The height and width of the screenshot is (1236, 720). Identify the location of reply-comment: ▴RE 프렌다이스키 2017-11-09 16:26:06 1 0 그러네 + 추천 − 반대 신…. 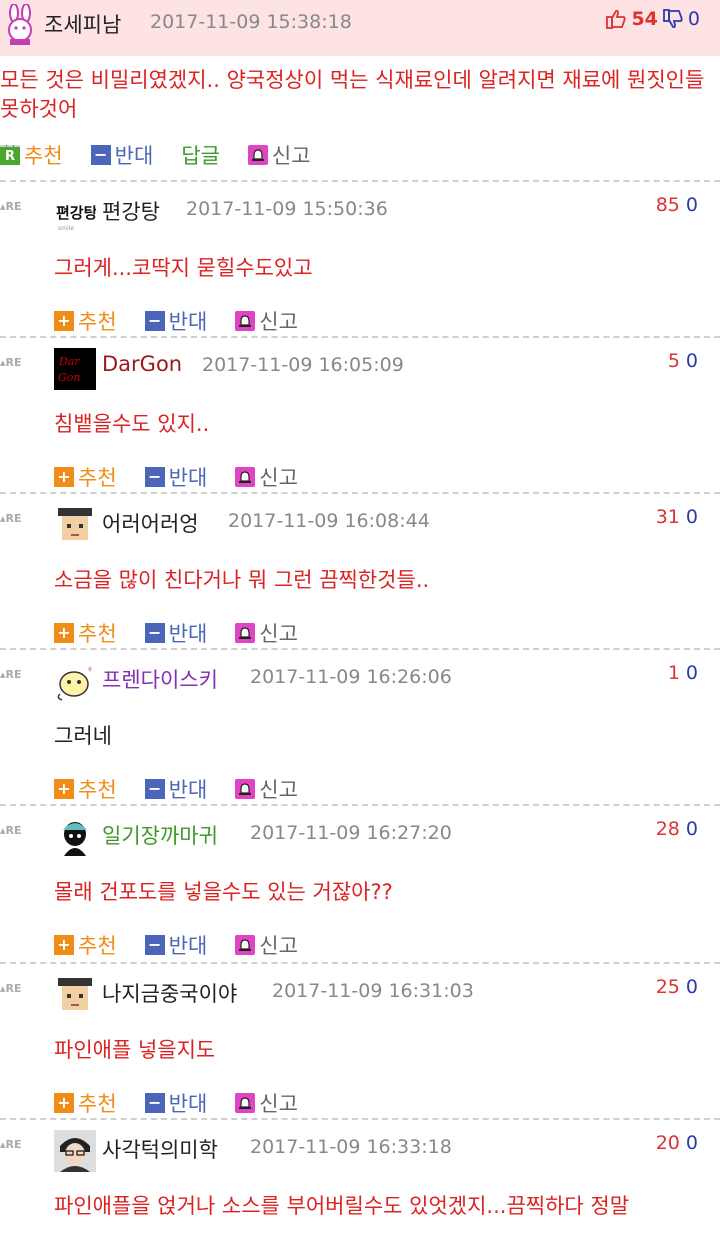
(360, 727).